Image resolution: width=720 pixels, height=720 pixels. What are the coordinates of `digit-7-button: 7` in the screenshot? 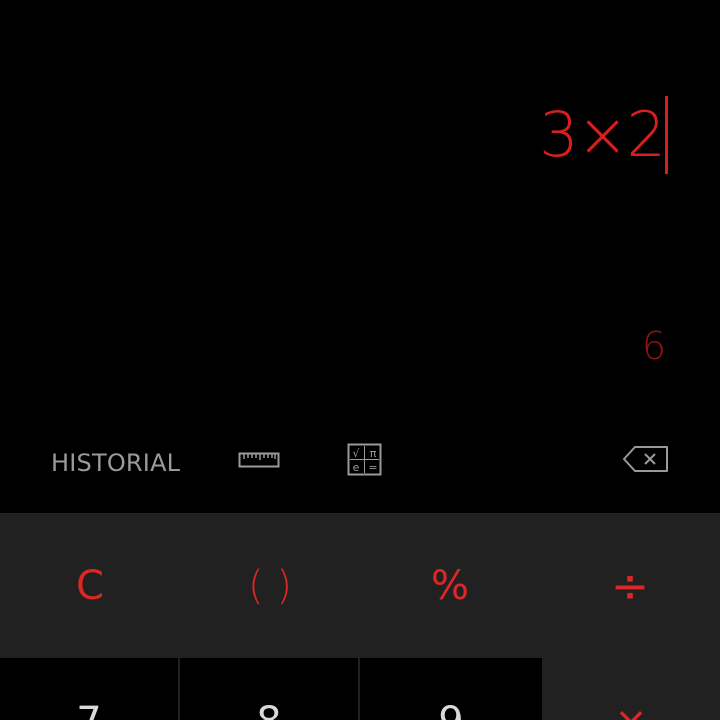 It's located at (89, 689).